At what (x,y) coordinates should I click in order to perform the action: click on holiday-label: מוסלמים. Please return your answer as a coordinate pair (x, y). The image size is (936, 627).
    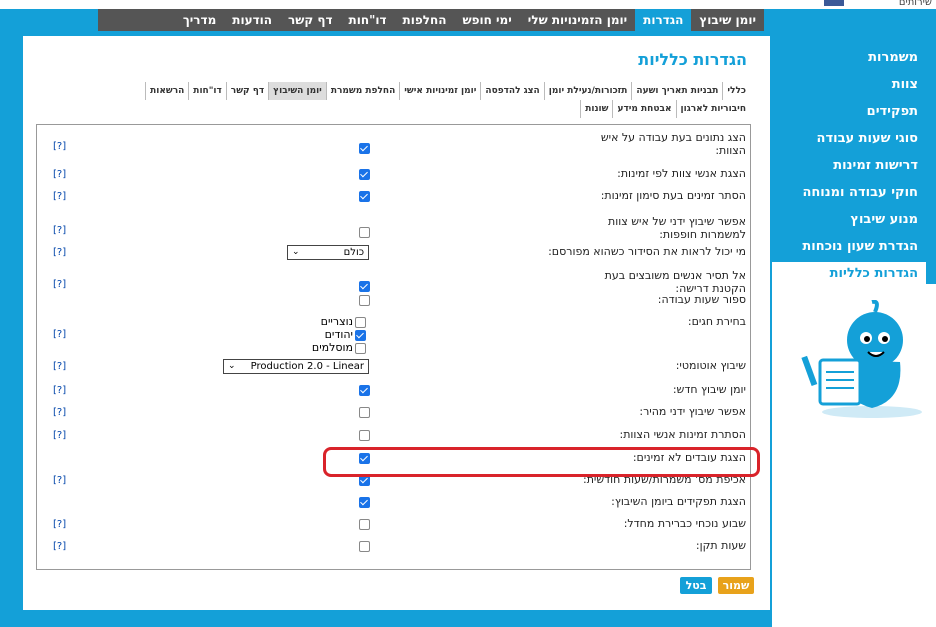
    Looking at the image, I should click on (332, 347).